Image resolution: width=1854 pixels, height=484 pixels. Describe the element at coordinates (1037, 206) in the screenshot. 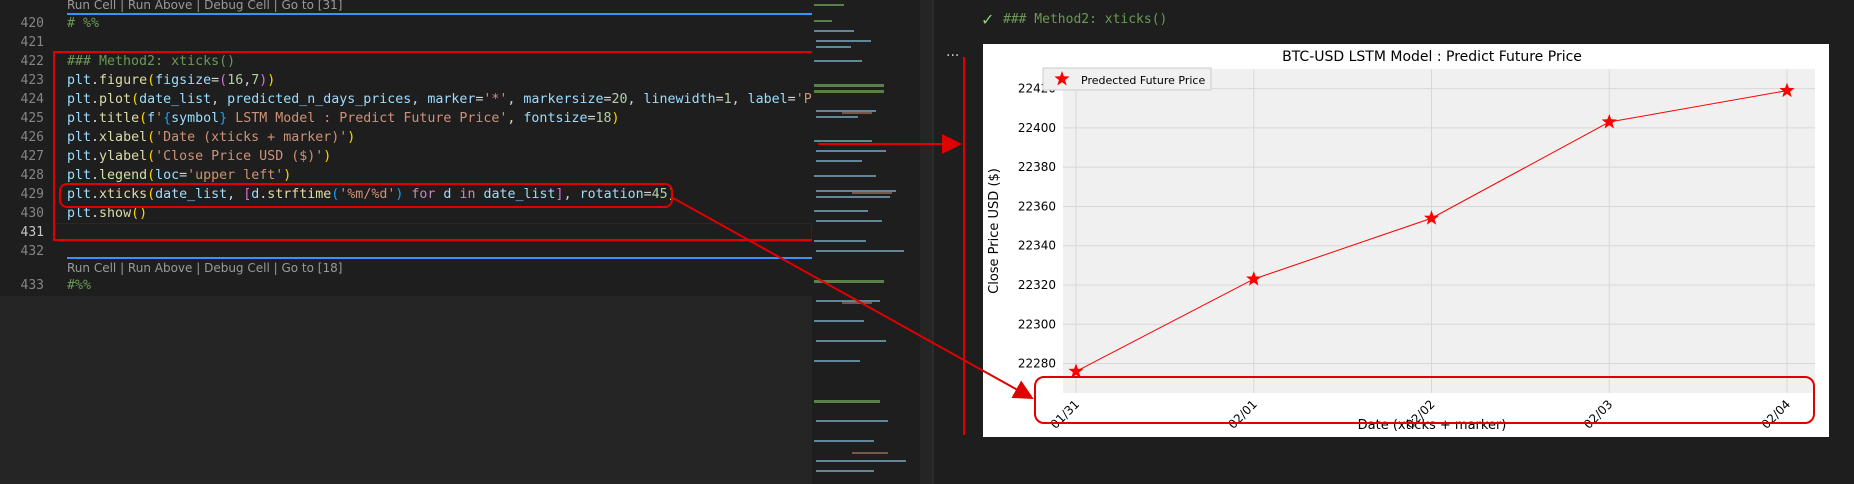

I see `y-tick-label: 22360` at that location.